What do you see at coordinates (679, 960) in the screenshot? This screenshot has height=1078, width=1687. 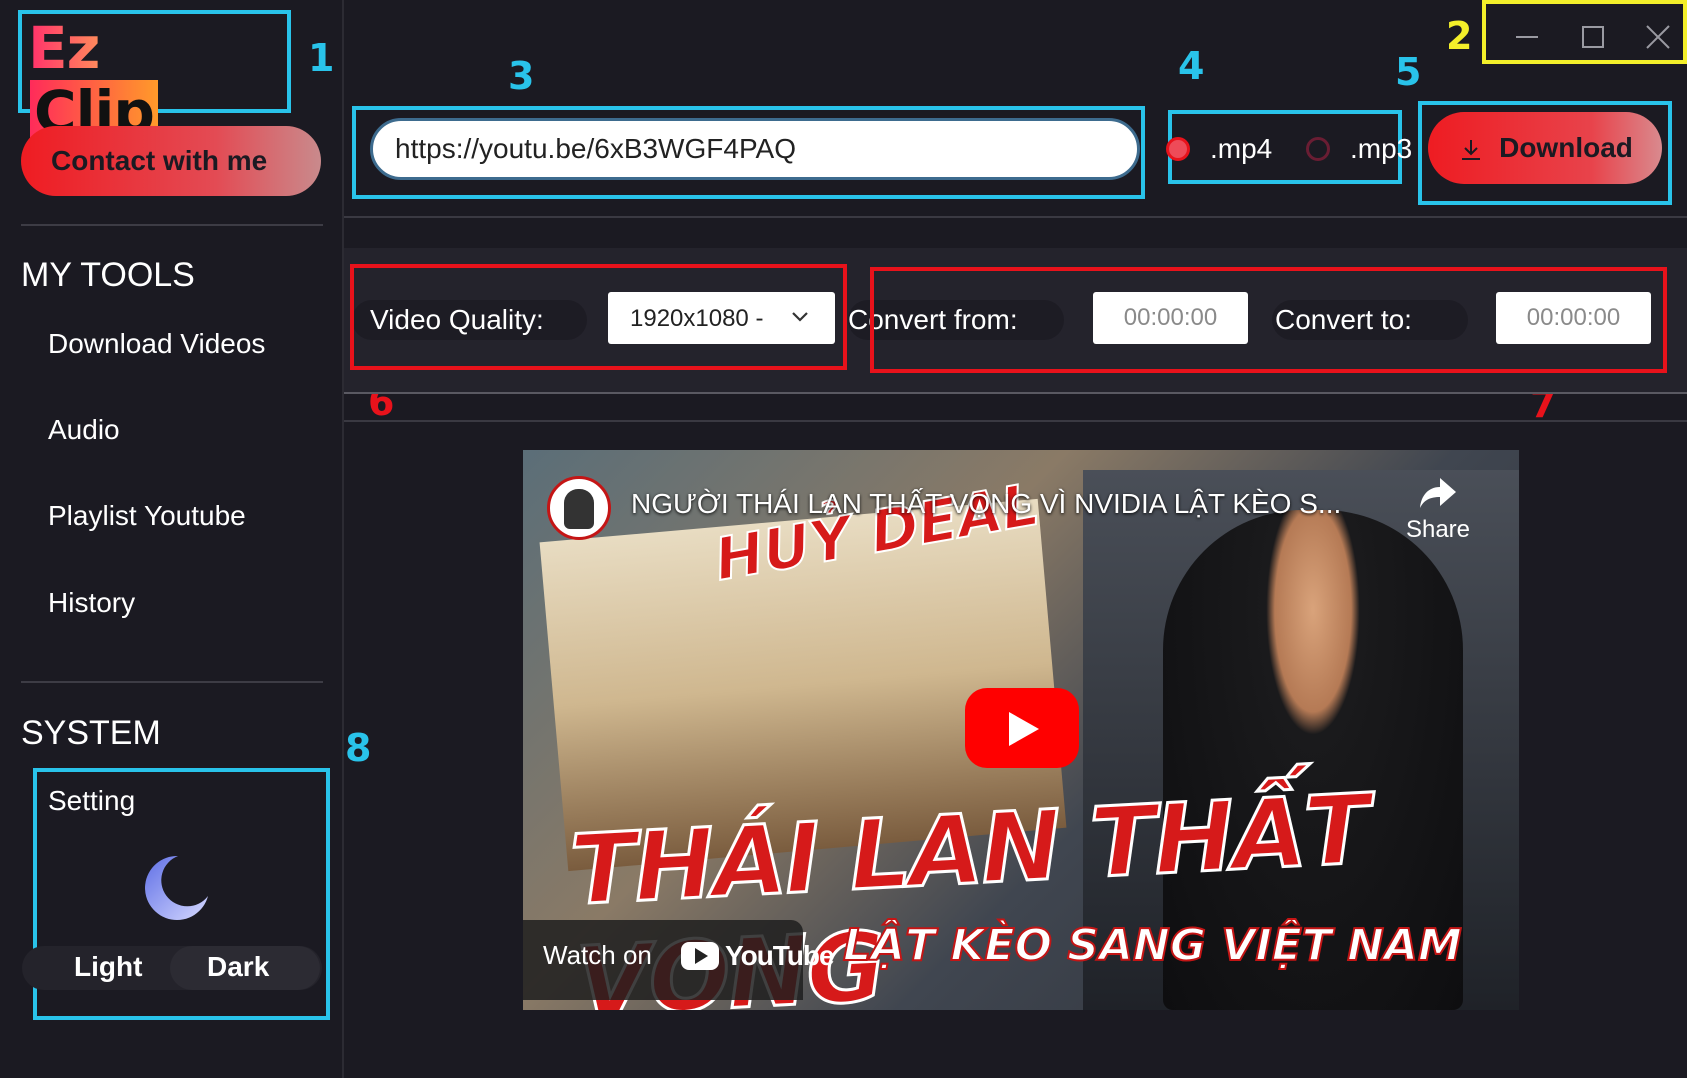 I see `watch-on-youtube-bar: Watch on YouTube` at bounding box center [679, 960].